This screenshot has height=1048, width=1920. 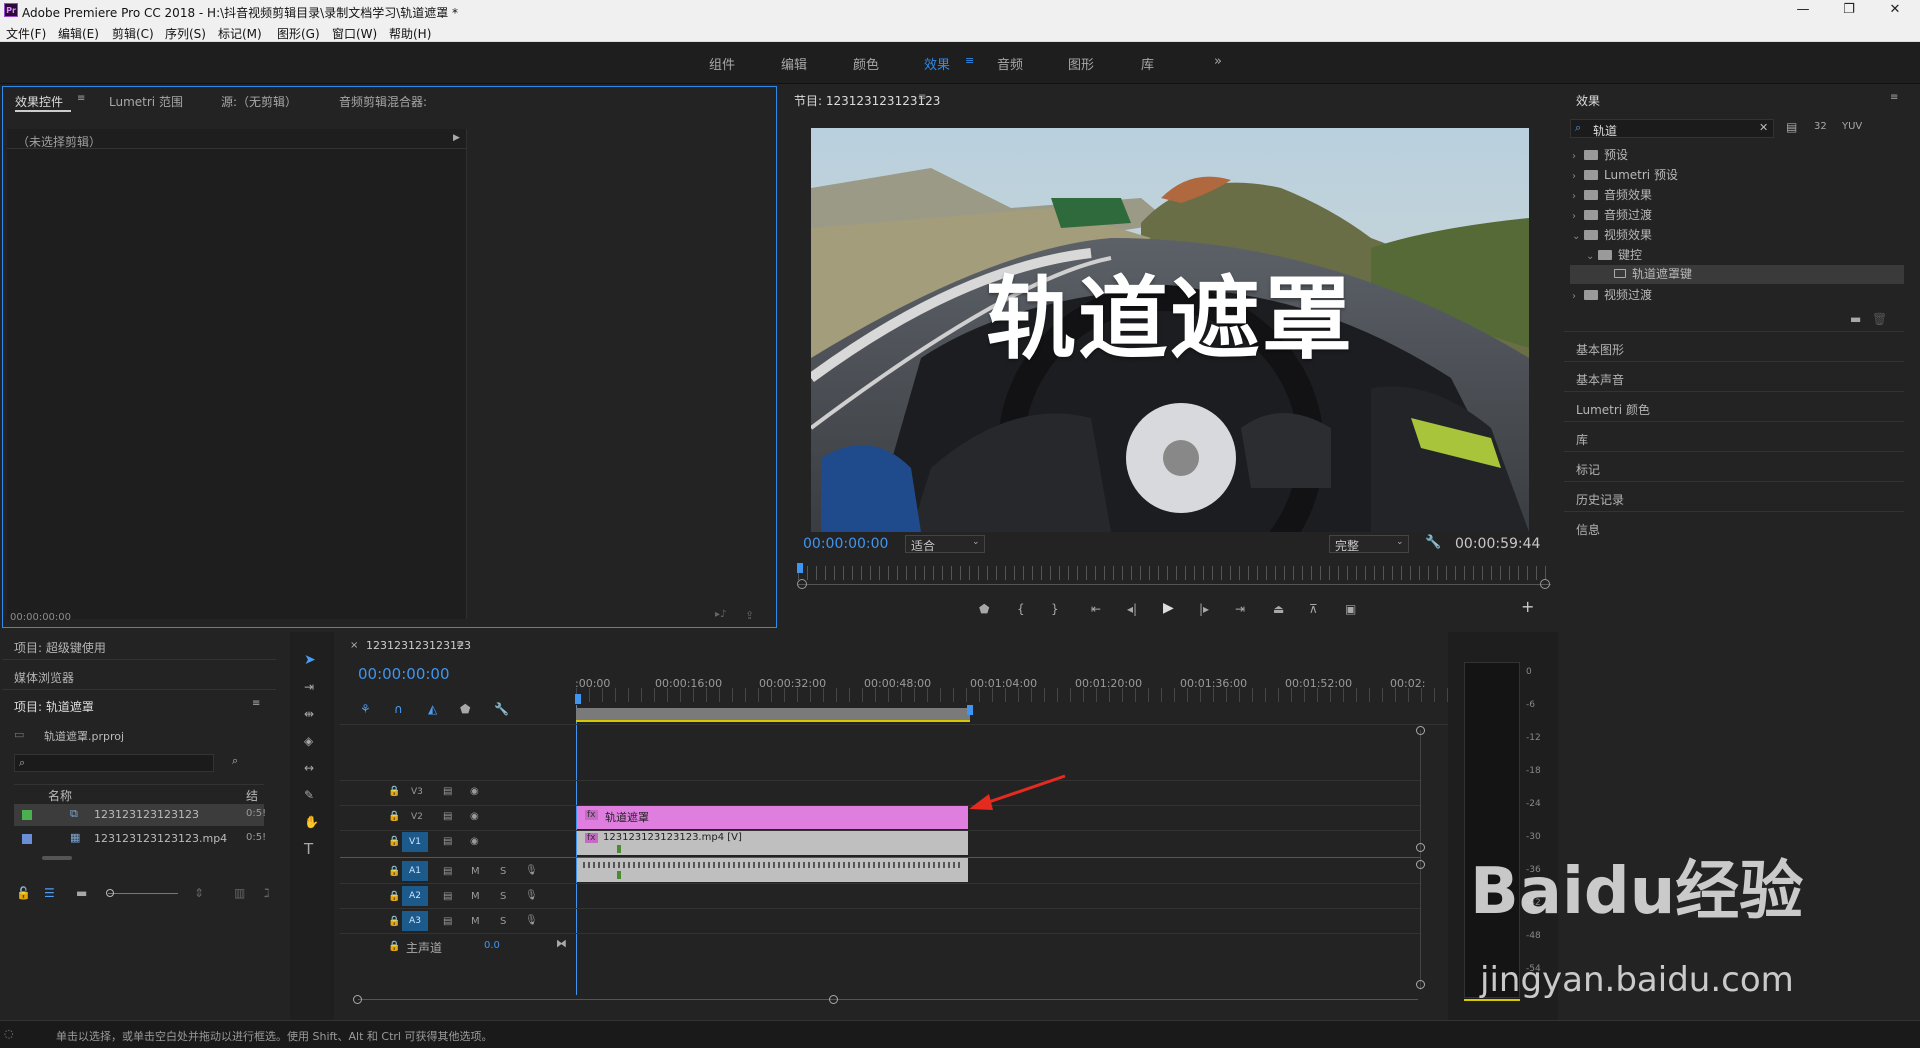 I want to click on delete-icon: 🗑, so click(x=1879, y=319).